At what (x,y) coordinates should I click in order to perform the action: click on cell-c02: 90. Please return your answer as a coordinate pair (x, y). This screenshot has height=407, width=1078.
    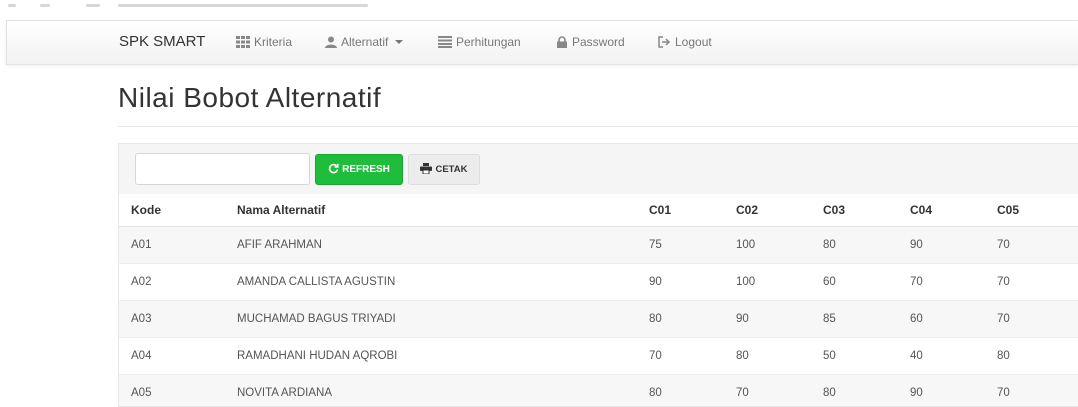
    Looking at the image, I should click on (767, 319).